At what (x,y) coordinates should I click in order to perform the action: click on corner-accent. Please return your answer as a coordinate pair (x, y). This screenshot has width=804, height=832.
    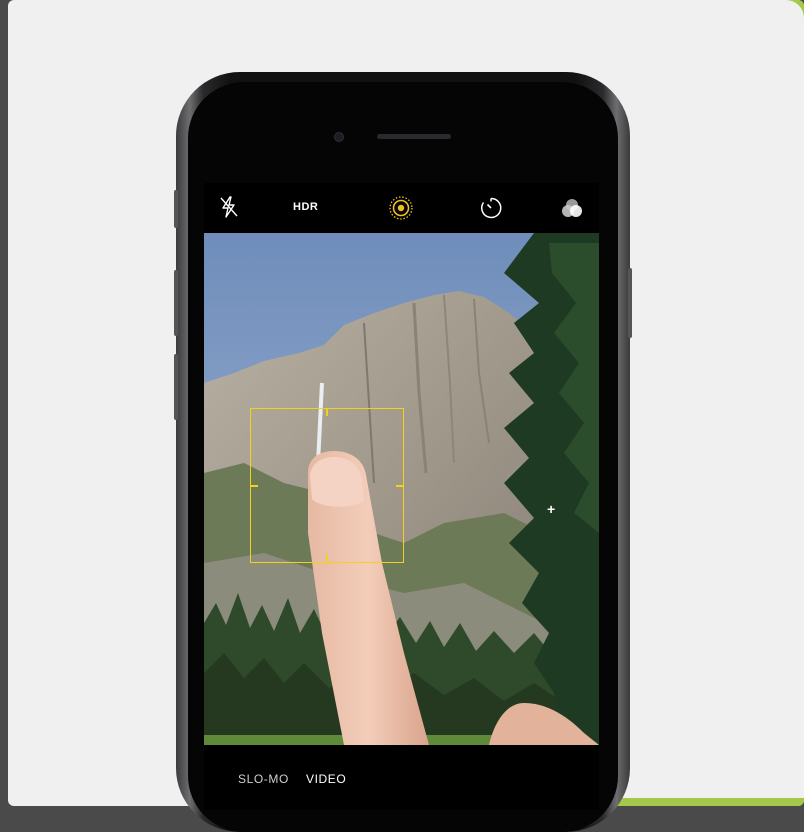
    Looking at the image, I should click on (789, 15).